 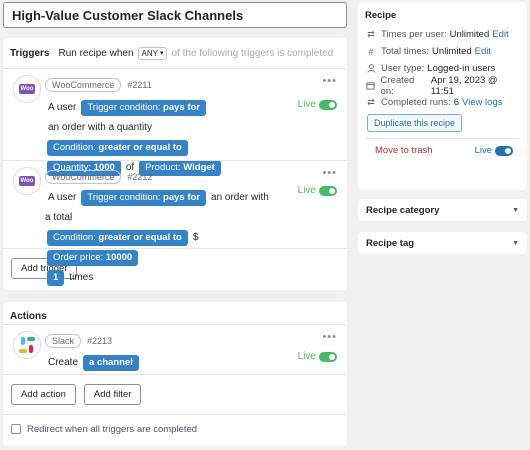 I want to click on add-filter-button: Add filter, so click(x=112, y=394).